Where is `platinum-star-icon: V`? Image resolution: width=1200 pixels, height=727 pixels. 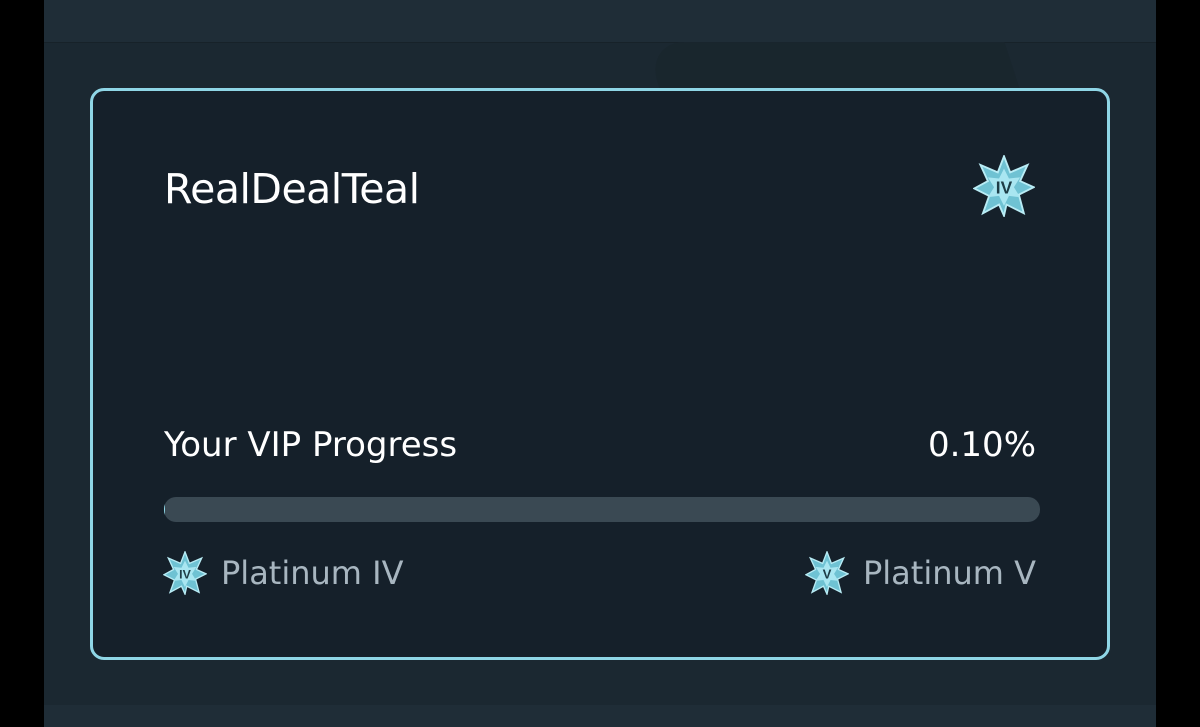
platinum-star-icon: V is located at coordinates (826, 573).